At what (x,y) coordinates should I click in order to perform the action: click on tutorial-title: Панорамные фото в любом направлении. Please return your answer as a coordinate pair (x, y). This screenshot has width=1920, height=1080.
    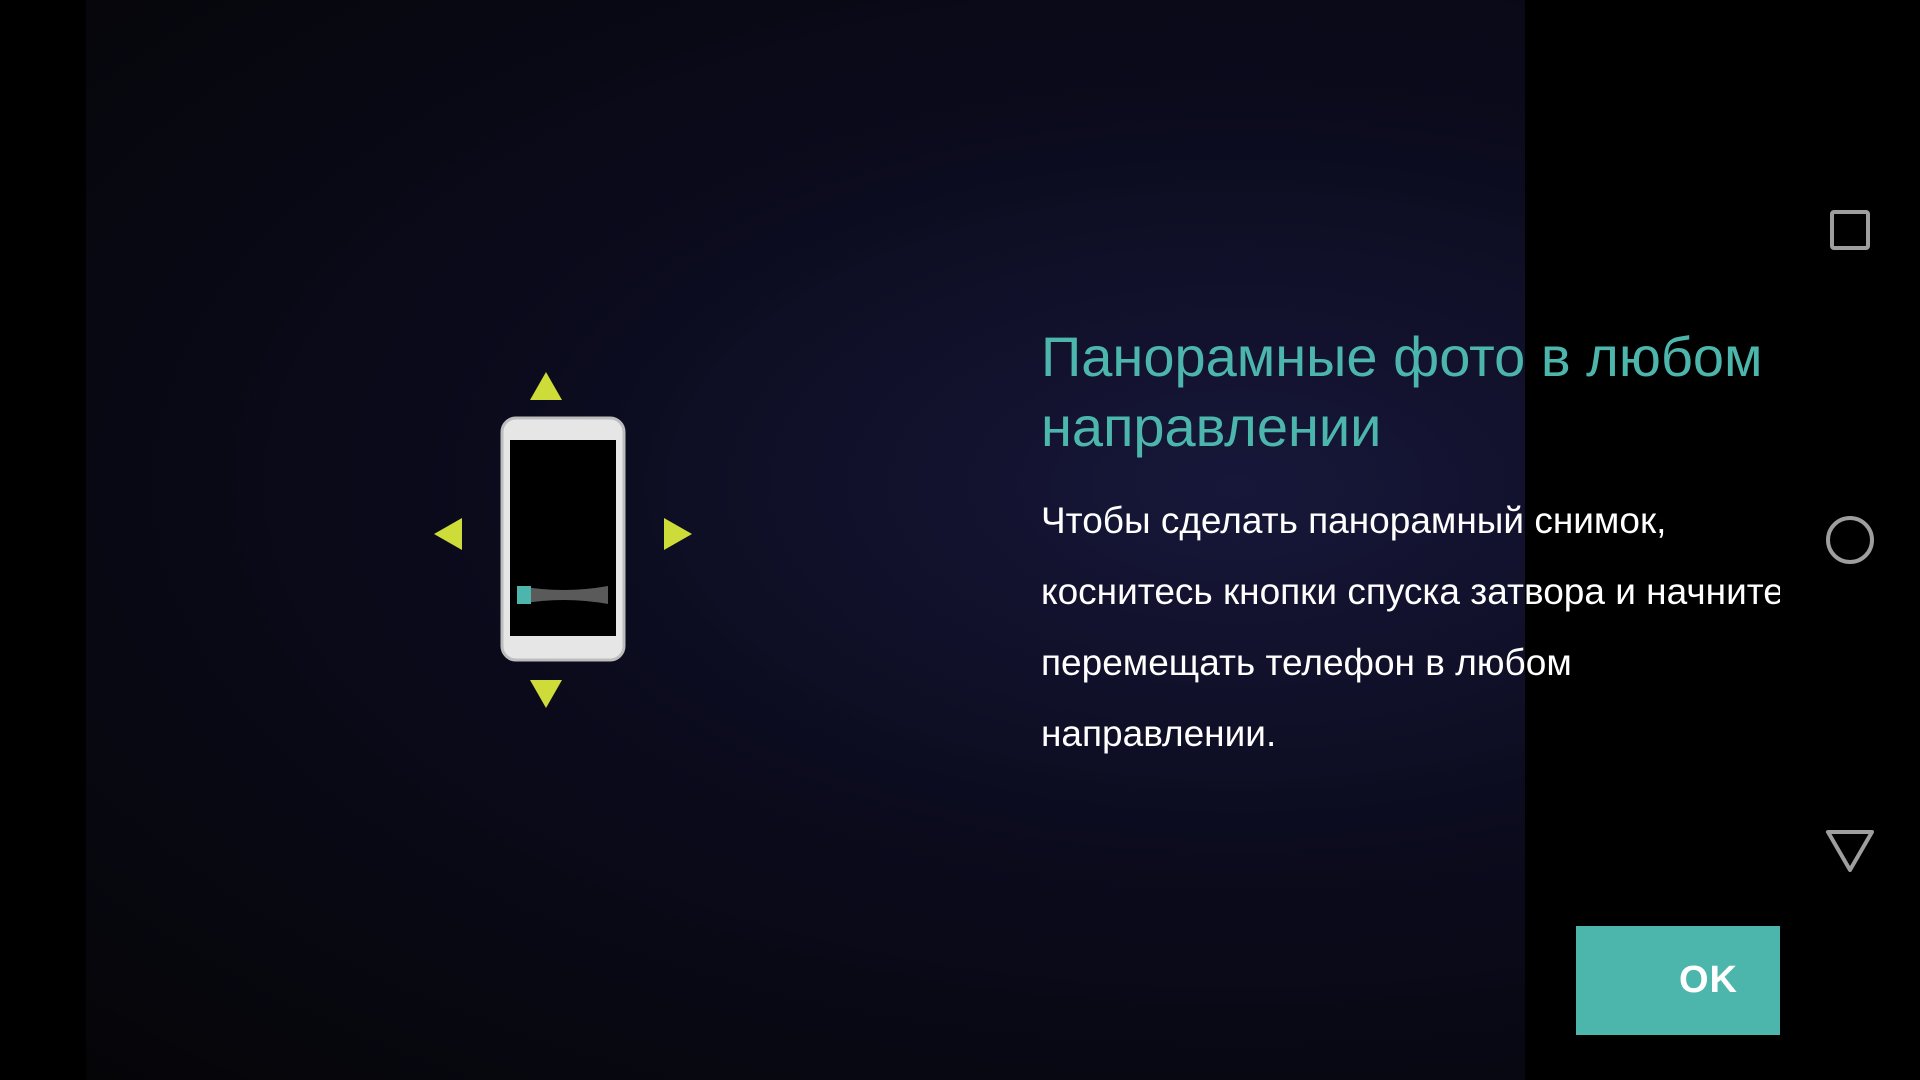
    Looking at the image, I should click on (1402, 391).